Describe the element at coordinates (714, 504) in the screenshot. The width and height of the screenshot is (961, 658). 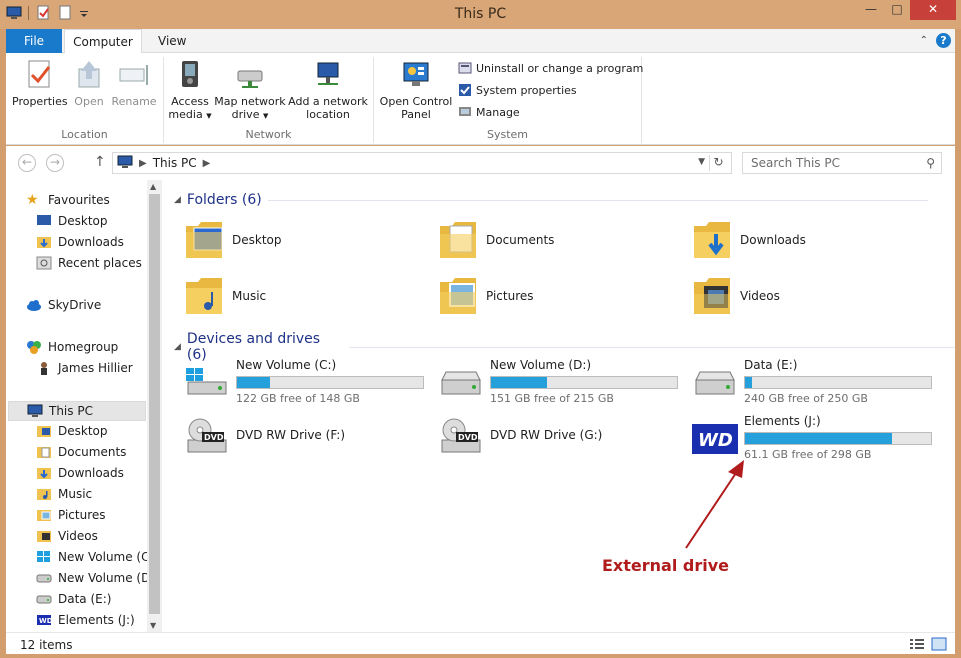
I see `annotation-arrow` at that location.